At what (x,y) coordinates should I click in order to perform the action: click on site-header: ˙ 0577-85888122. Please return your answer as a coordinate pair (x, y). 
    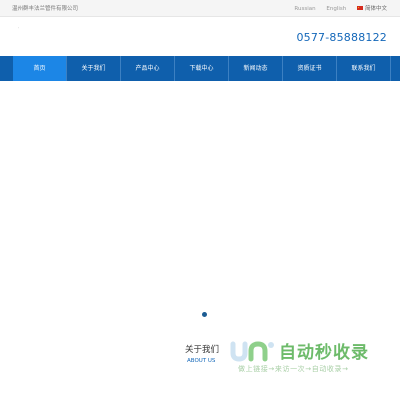
    Looking at the image, I should click on (200, 36).